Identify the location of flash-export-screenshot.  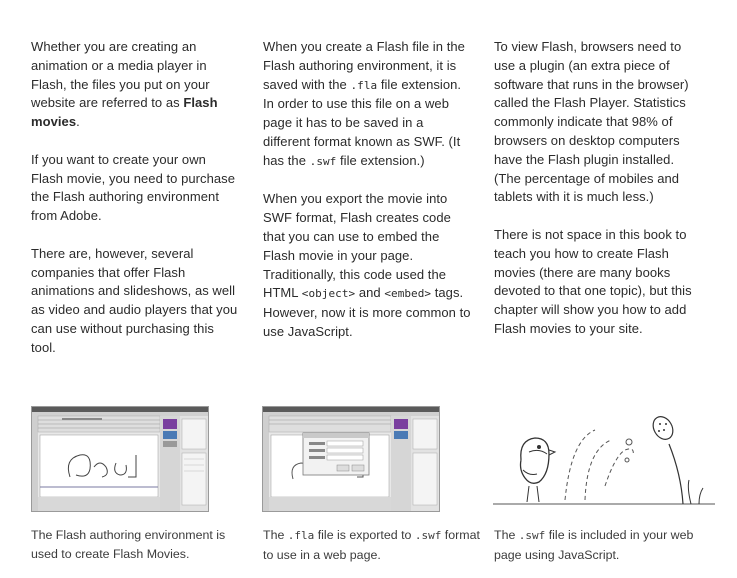
(351, 459).